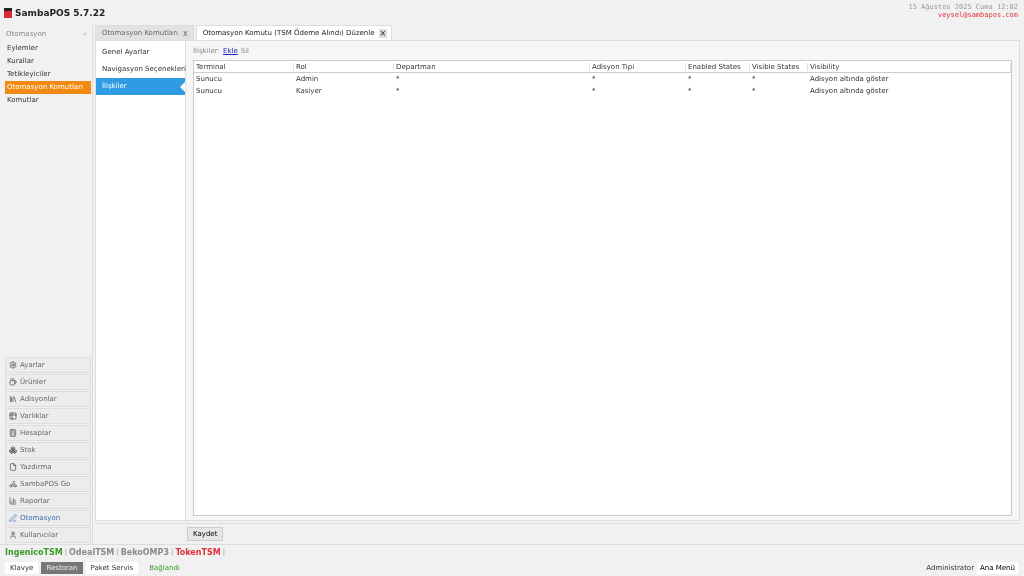  Describe the element at coordinates (13, 399) in the screenshot. I see `books-icon` at that location.